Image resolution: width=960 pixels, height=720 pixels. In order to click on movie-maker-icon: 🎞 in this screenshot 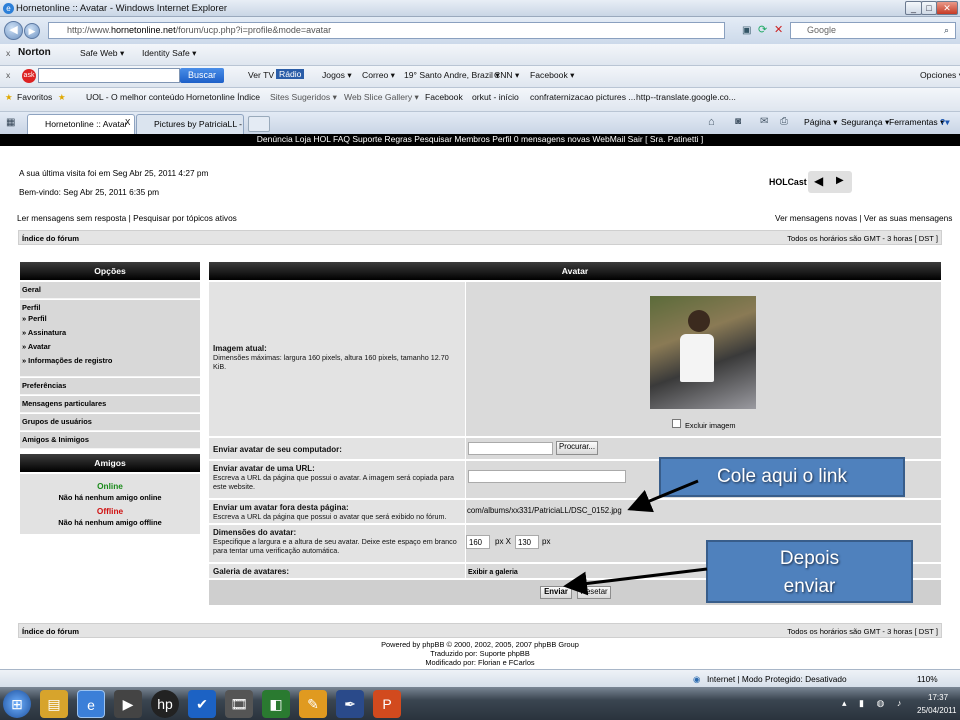, I will do `click(239, 704)`.